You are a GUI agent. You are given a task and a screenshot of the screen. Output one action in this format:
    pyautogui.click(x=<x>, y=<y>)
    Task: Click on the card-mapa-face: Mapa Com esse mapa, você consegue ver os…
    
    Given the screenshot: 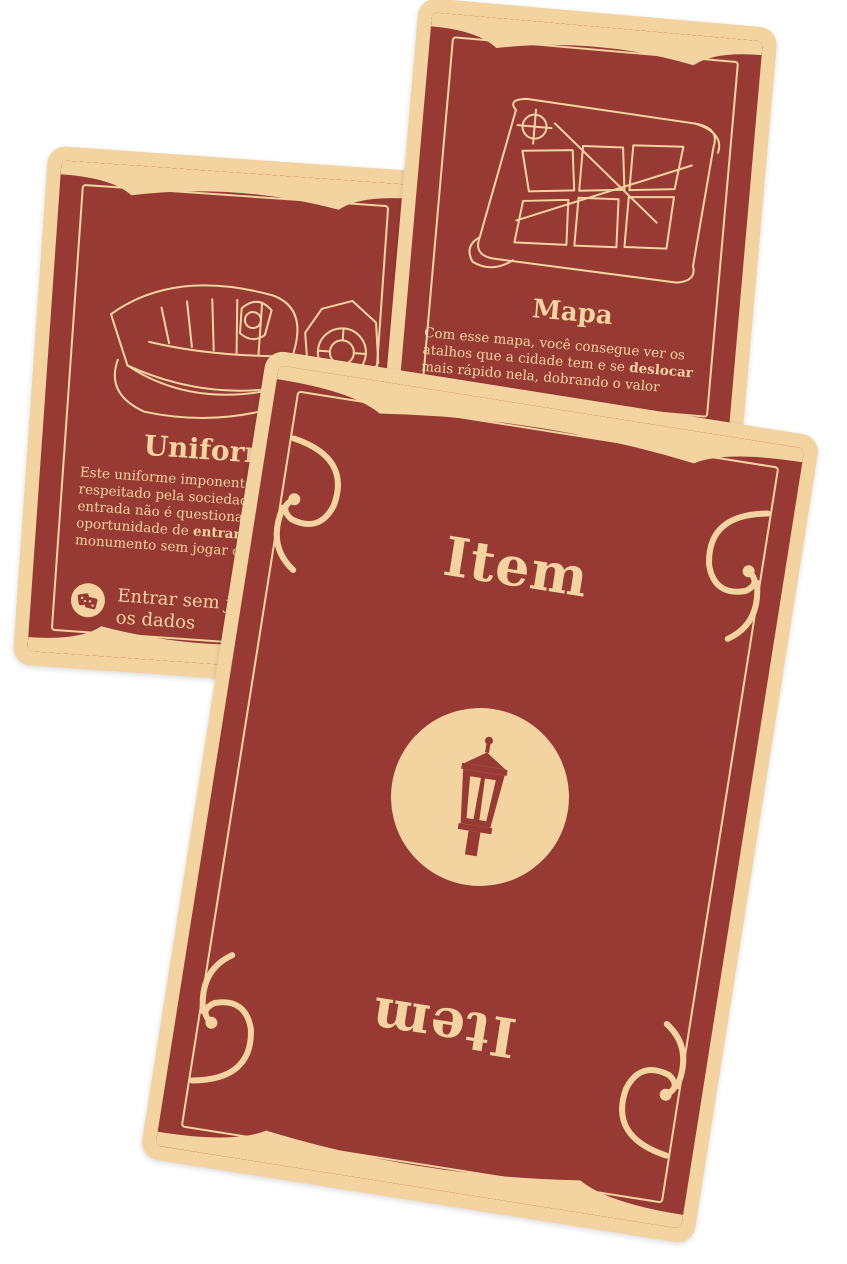 What is the action you would take?
    pyautogui.click(x=580, y=227)
    